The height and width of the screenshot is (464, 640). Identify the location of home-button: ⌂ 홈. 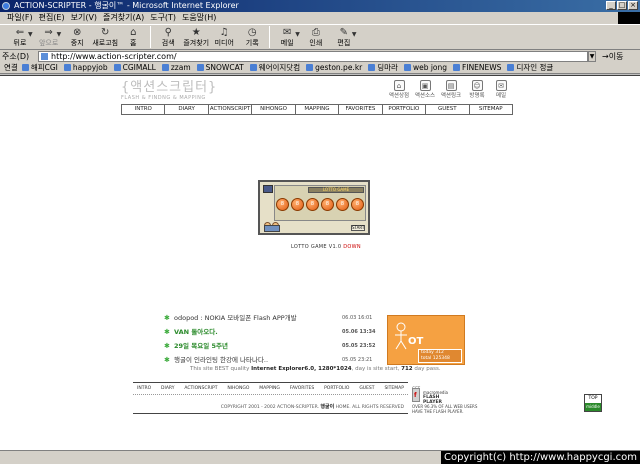
(133, 36).